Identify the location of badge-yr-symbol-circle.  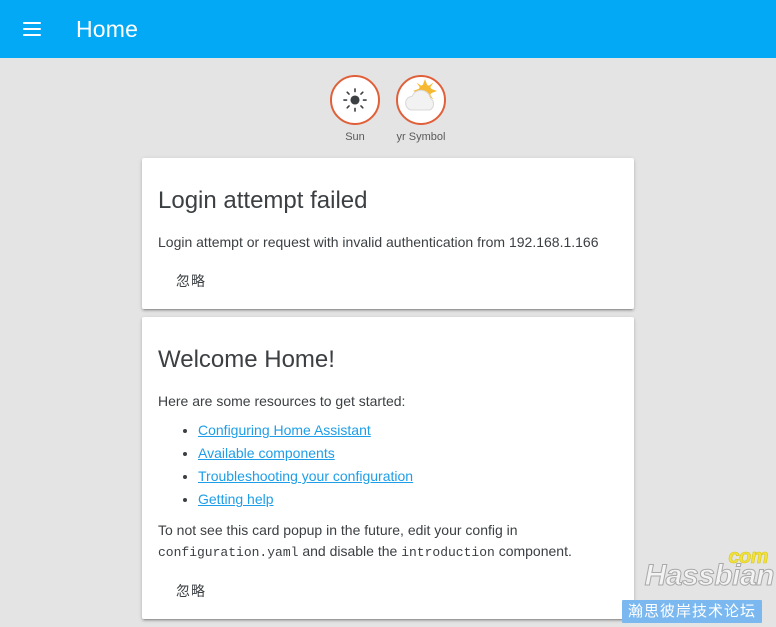
(421, 100).